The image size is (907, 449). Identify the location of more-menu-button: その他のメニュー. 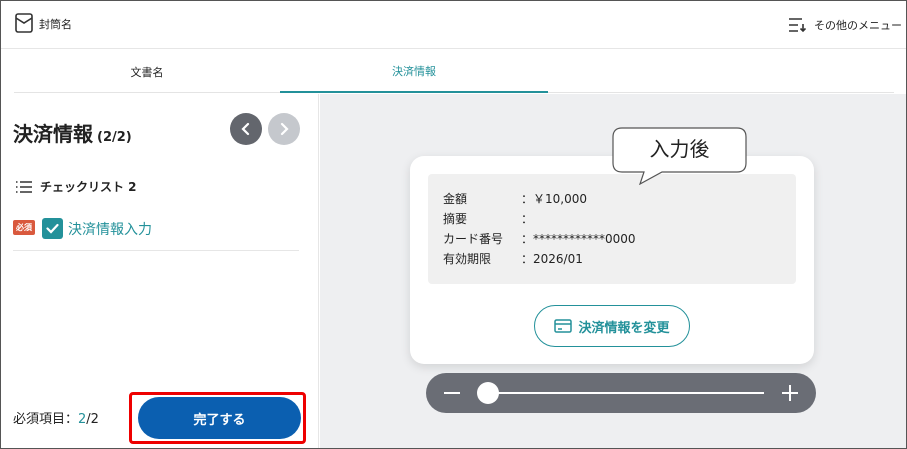
(845, 25).